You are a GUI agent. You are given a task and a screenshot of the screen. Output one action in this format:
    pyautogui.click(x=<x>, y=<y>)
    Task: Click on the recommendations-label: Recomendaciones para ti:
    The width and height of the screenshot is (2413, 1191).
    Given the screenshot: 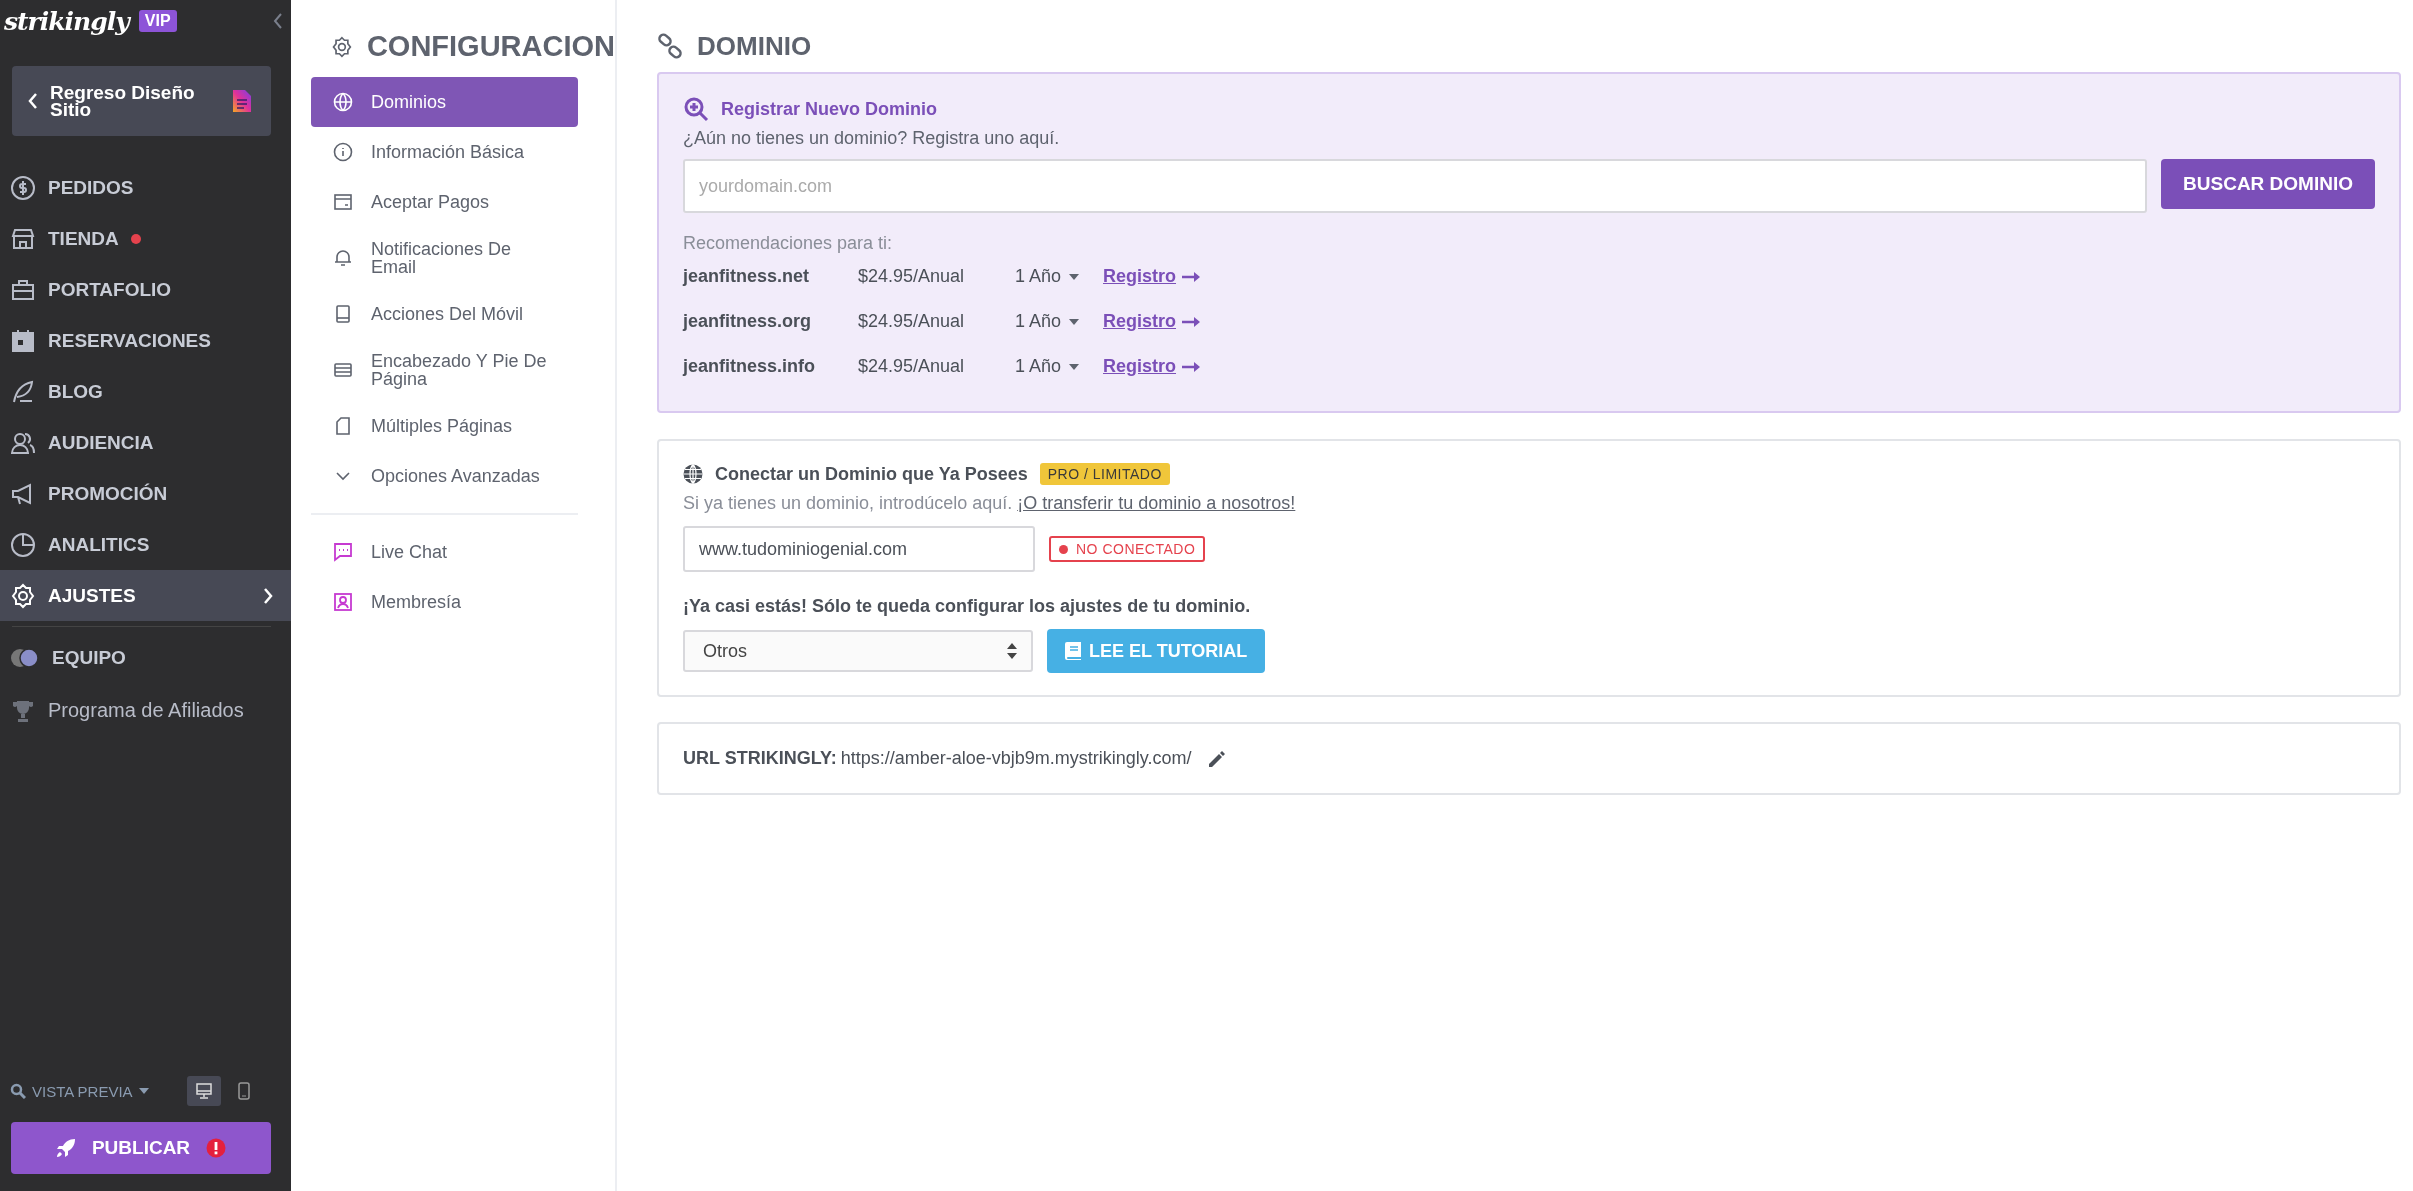 What is the action you would take?
    pyautogui.click(x=788, y=243)
    